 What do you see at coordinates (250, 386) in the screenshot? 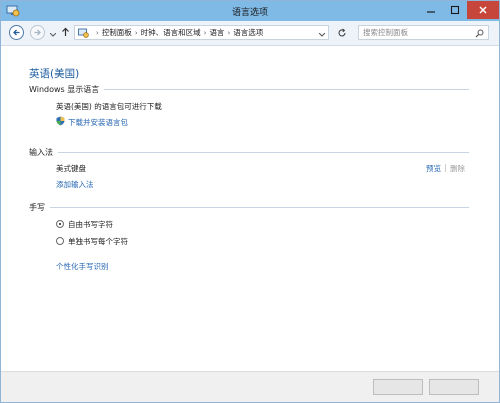
I see `dialog-footer` at bounding box center [250, 386].